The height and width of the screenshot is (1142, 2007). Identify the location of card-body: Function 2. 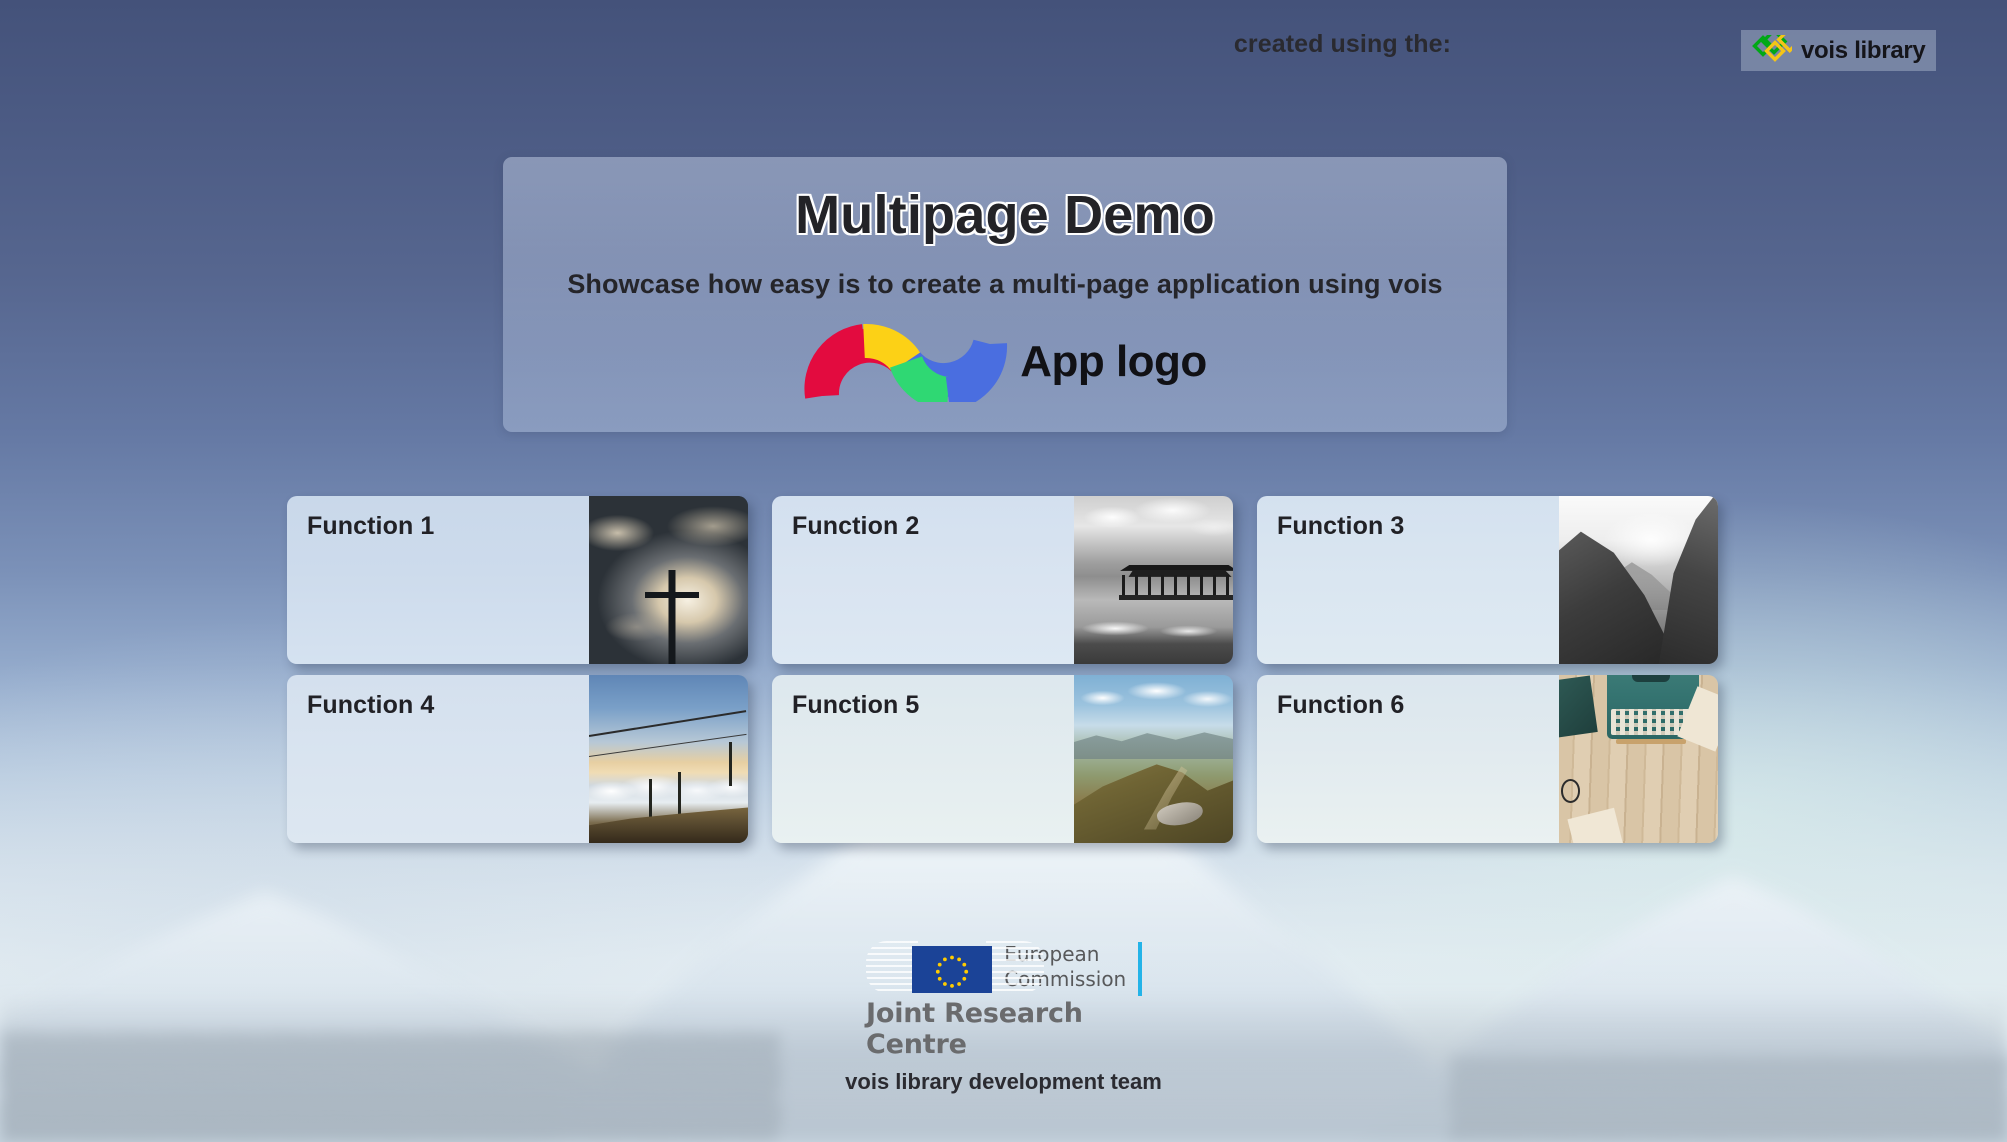
(923, 580).